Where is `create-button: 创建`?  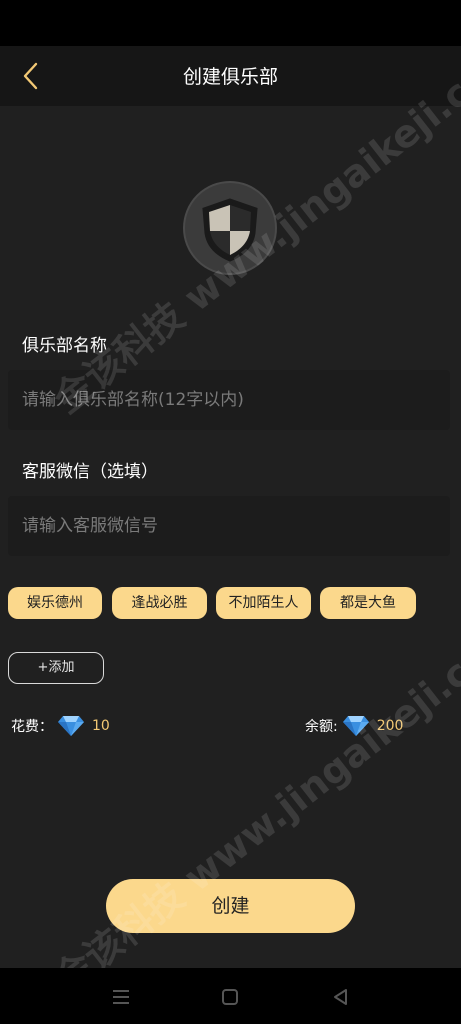
create-button: 创建 is located at coordinates (230, 906).